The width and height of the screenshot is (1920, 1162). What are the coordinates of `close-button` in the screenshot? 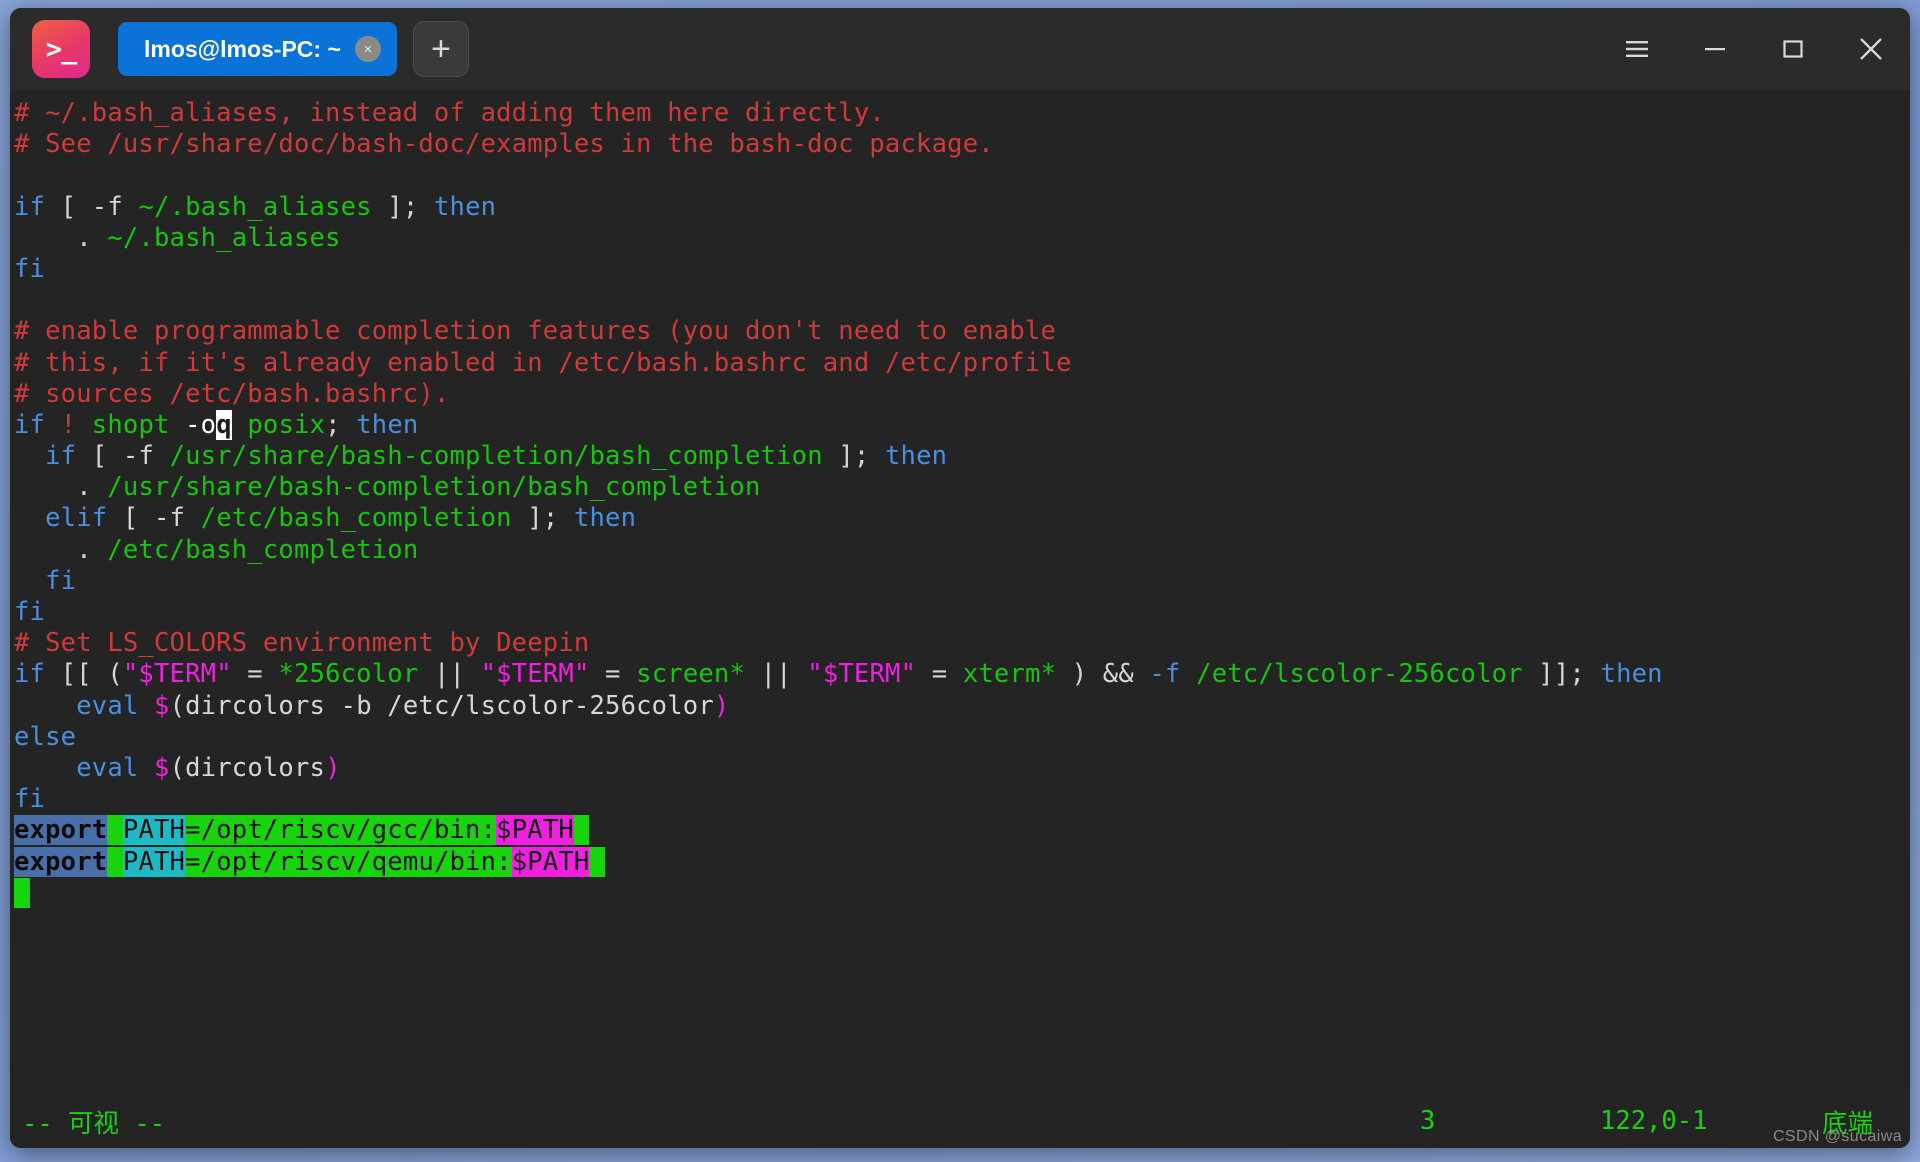 It's located at (1871, 49).